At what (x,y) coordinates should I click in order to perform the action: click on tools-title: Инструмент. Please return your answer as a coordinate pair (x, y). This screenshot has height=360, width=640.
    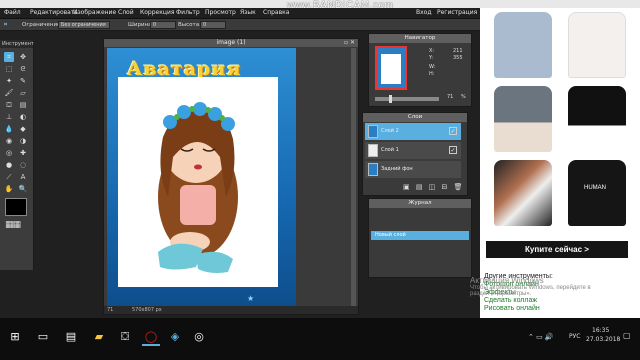
    Looking at the image, I should click on (17, 44).